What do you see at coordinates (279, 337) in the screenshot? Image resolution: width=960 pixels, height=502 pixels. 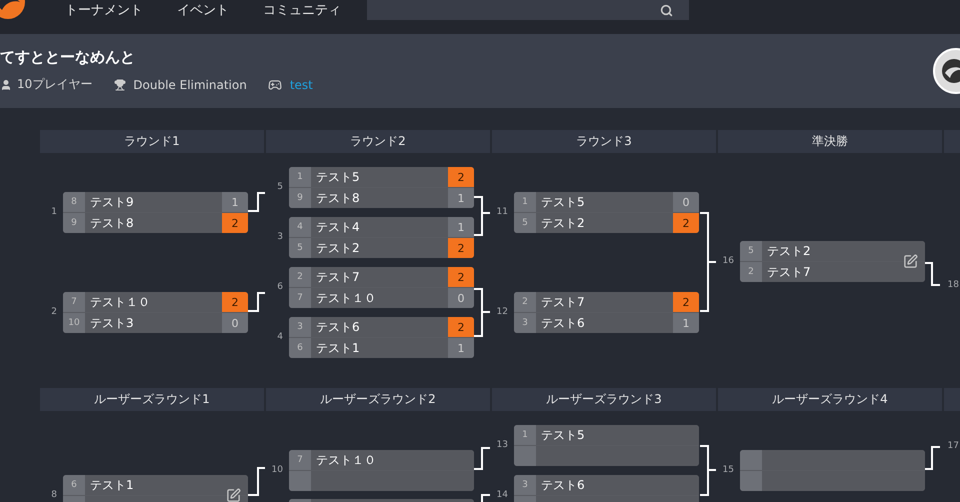 I see `match-number: 4` at bounding box center [279, 337].